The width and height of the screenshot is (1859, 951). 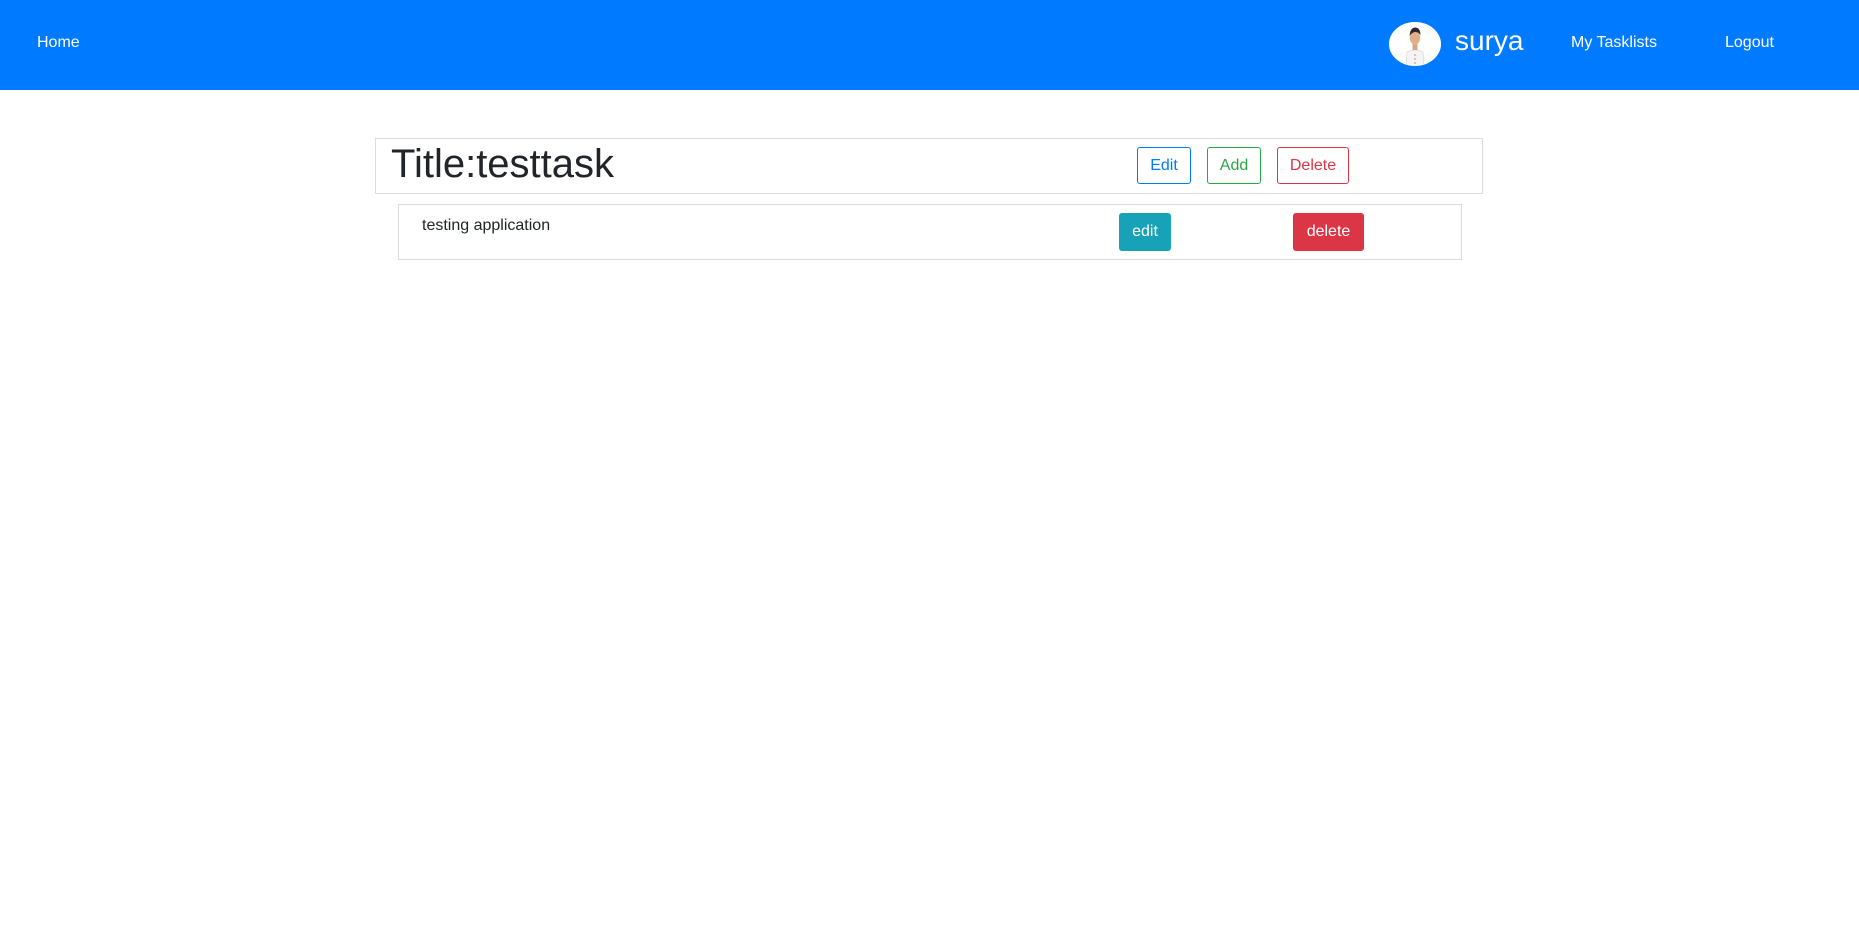 What do you see at coordinates (1145, 232) in the screenshot?
I see `edit-task-button: edit` at bounding box center [1145, 232].